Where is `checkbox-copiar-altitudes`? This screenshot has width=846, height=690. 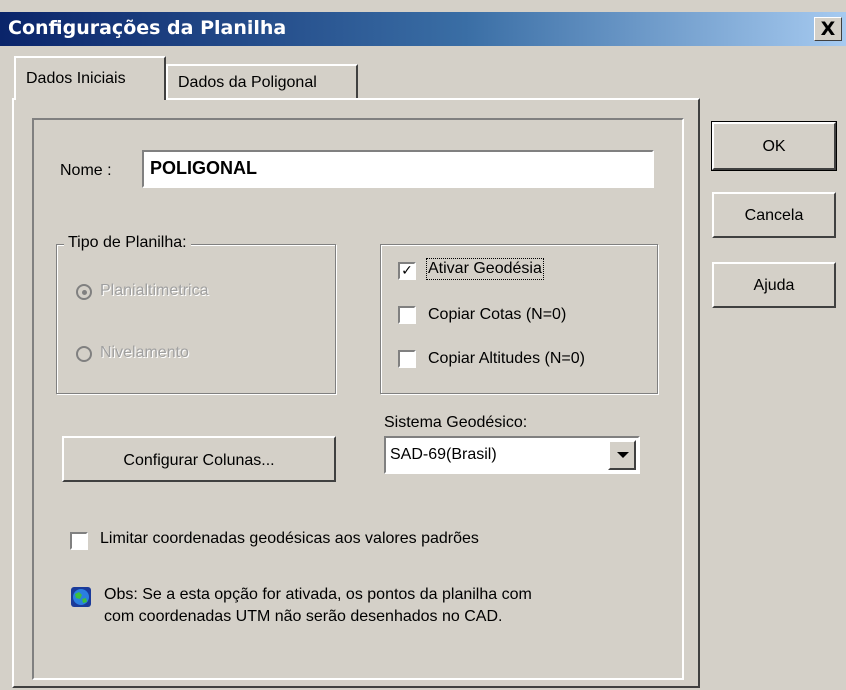 checkbox-copiar-altitudes is located at coordinates (407, 359).